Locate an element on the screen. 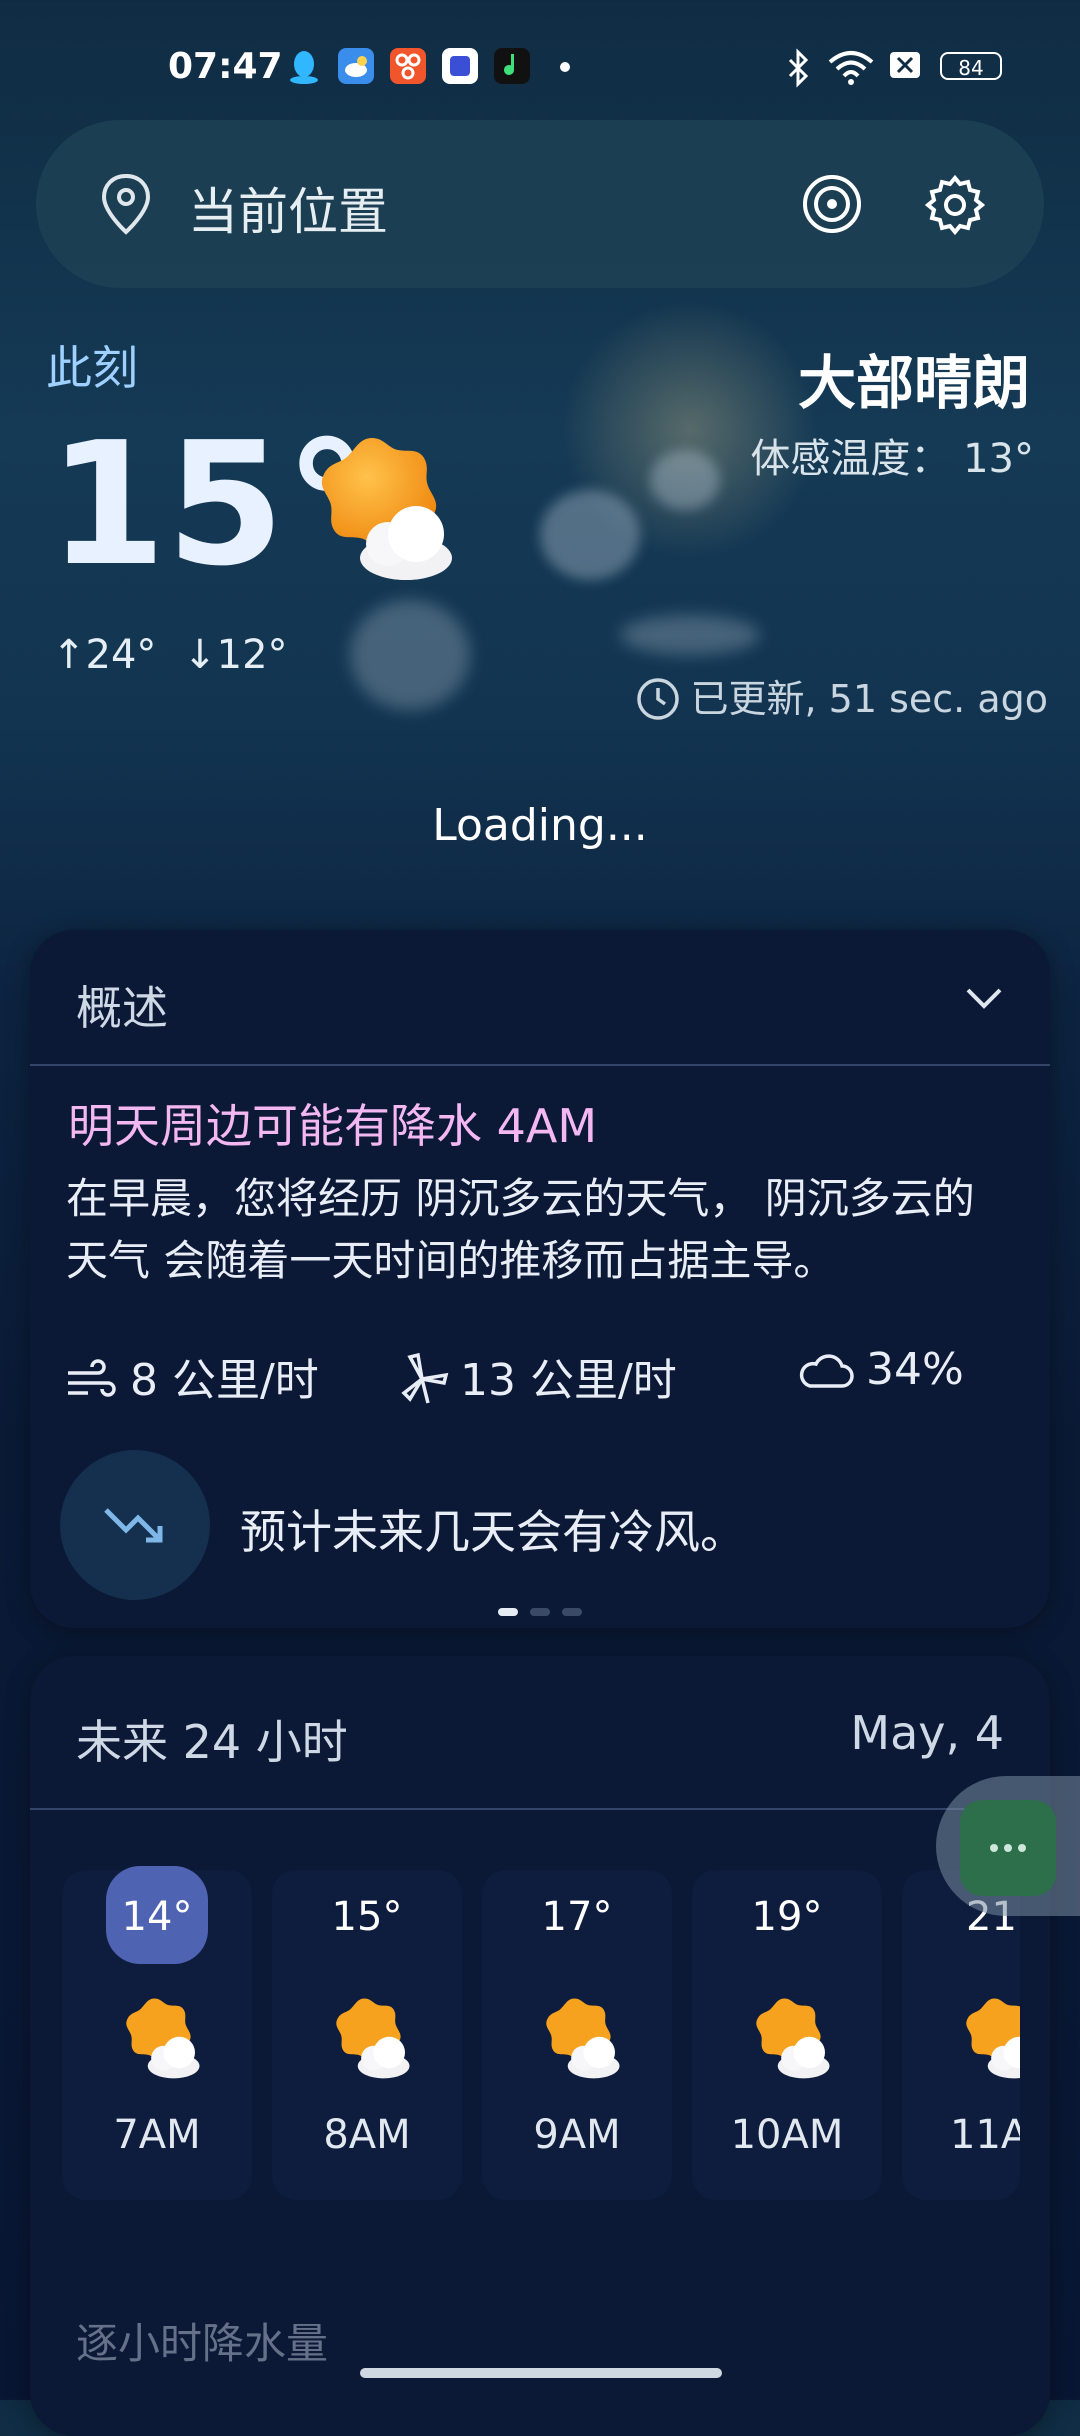 The height and width of the screenshot is (2436, 1080). windmill-icon is located at coordinates (425, 1378).